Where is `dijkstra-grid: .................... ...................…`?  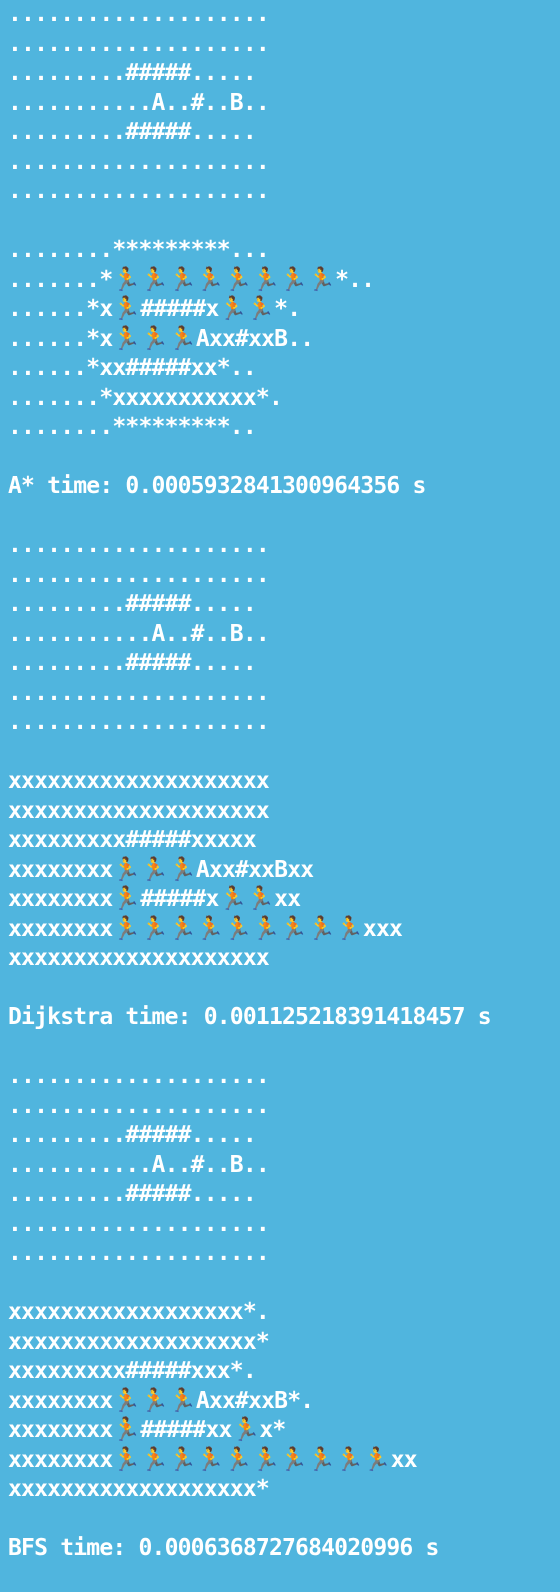 dijkstra-grid: .................... ...................… is located at coordinates (284, 634).